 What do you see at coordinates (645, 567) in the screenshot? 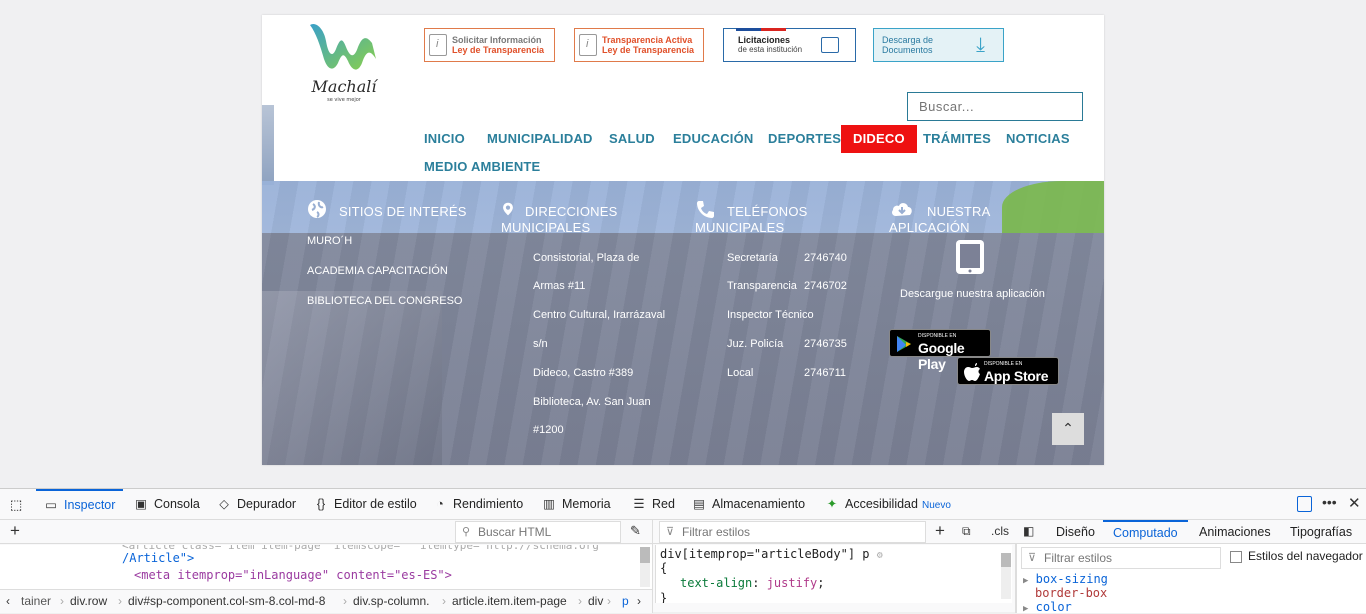
I see `html-scrollbar` at bounding box center [645, 567].